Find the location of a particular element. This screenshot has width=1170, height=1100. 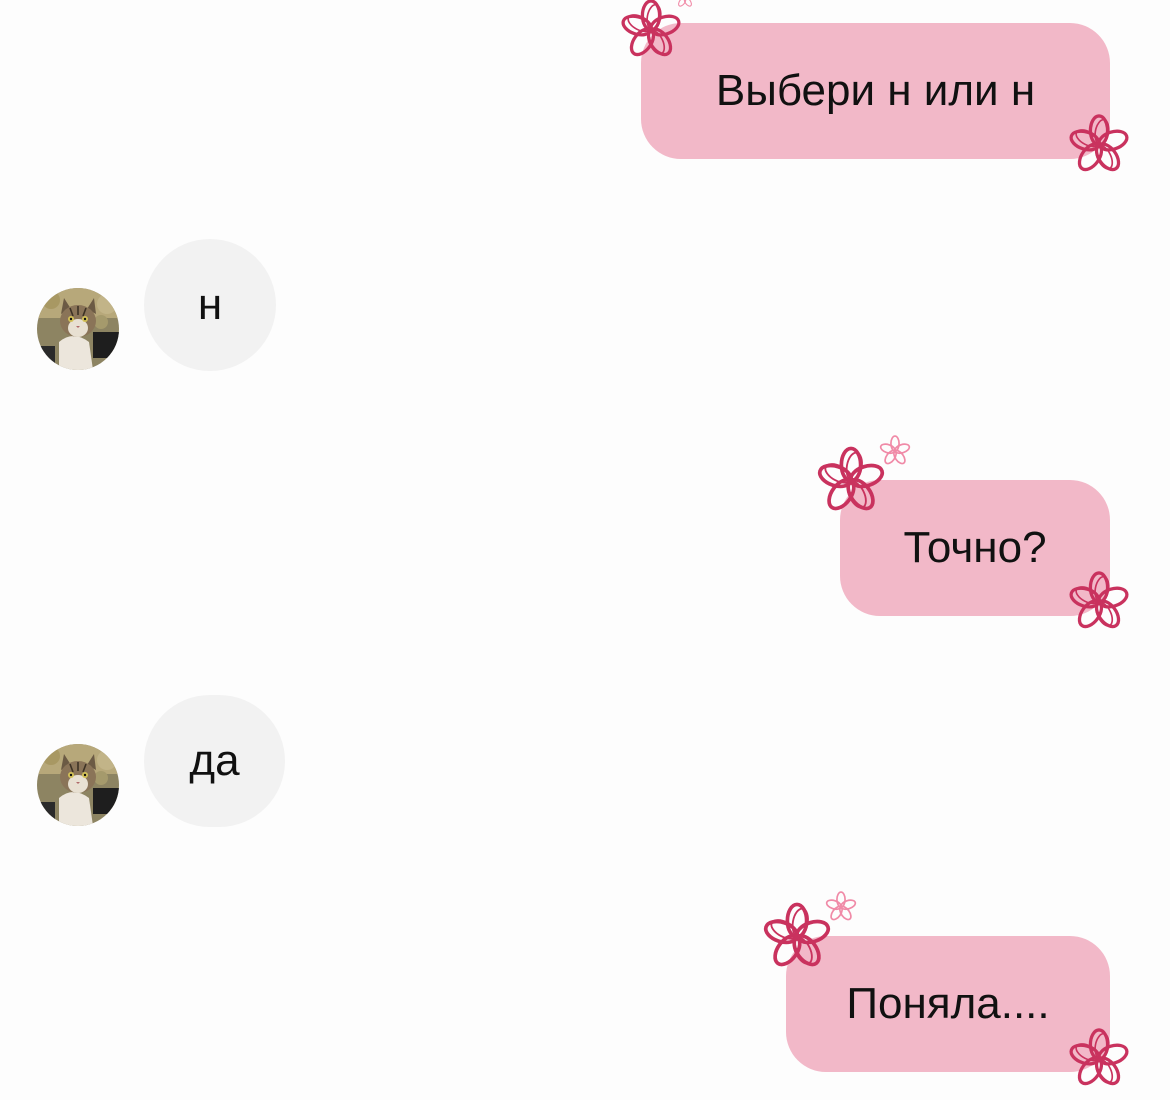

message-text: н is located at coordinates (210, 304).